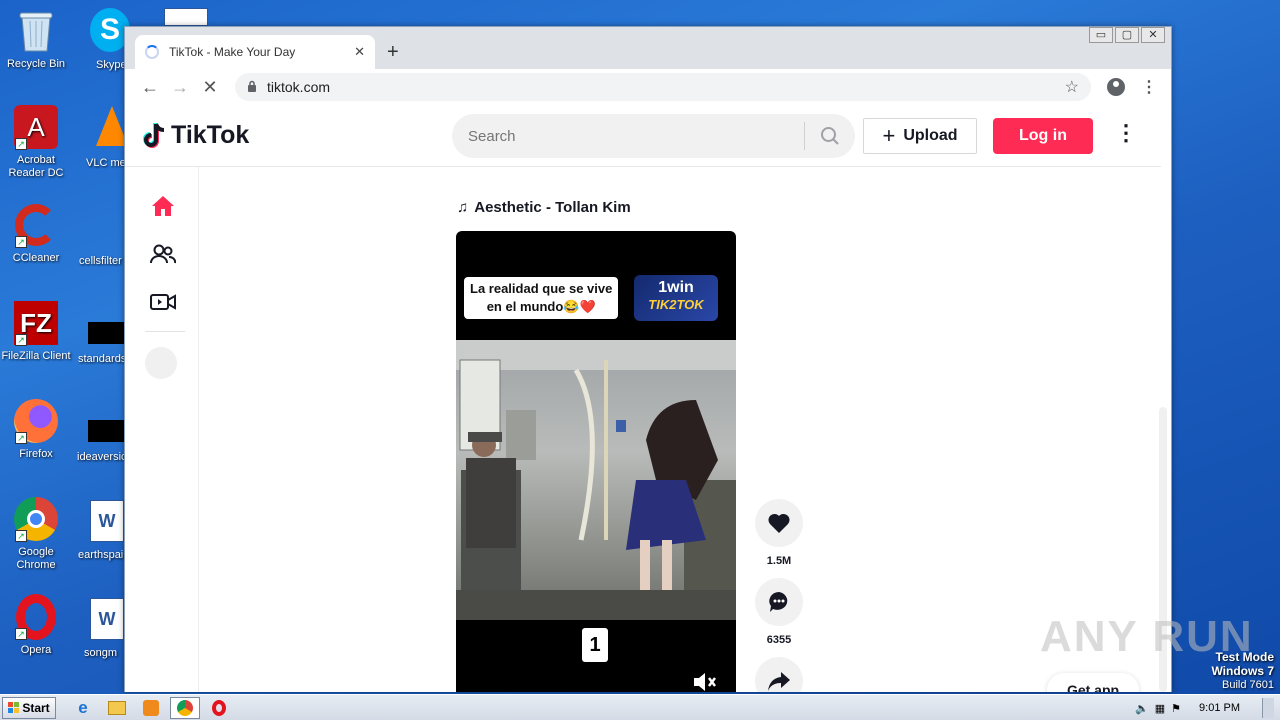 This screenshot has width=1280, height=720. Describe the element at coordinates (1268, 708) in the screenshot. I see `show-desktop-button` at that location.